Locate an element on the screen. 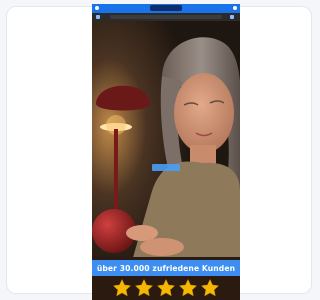  status-bar is located at coordinates (166, 8).